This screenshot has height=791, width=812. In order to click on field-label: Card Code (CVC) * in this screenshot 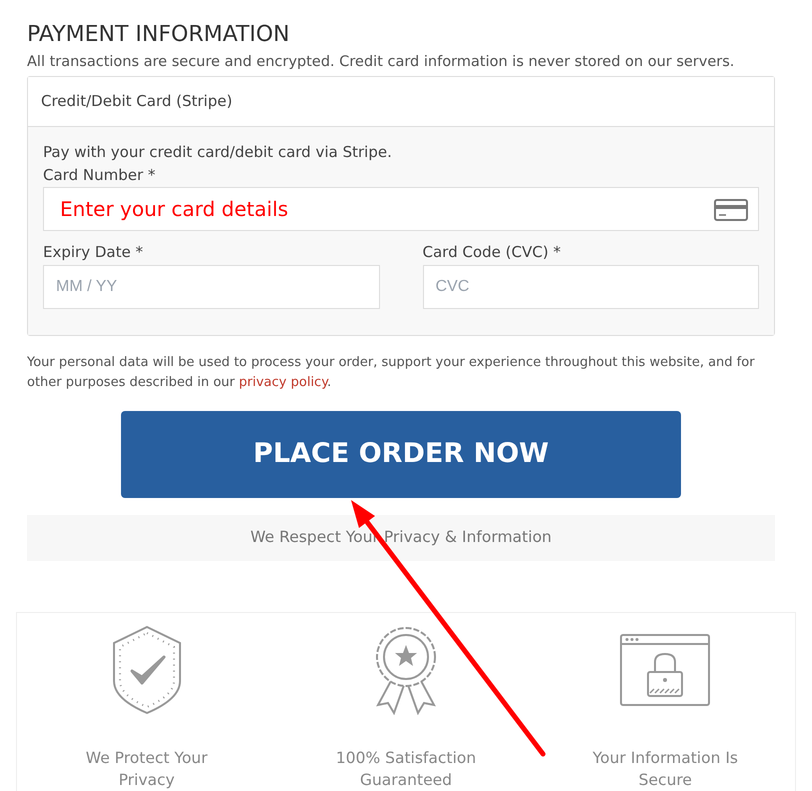, I will do `click(492, 252)`.